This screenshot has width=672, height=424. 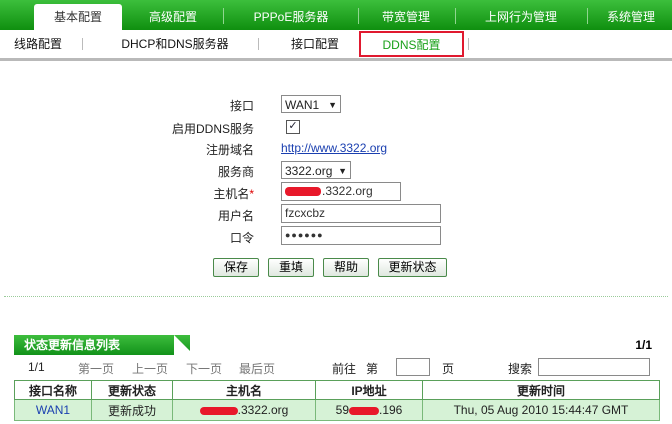 I want to click on cell-hostname: .3322.org, so click(x=244, y=410).